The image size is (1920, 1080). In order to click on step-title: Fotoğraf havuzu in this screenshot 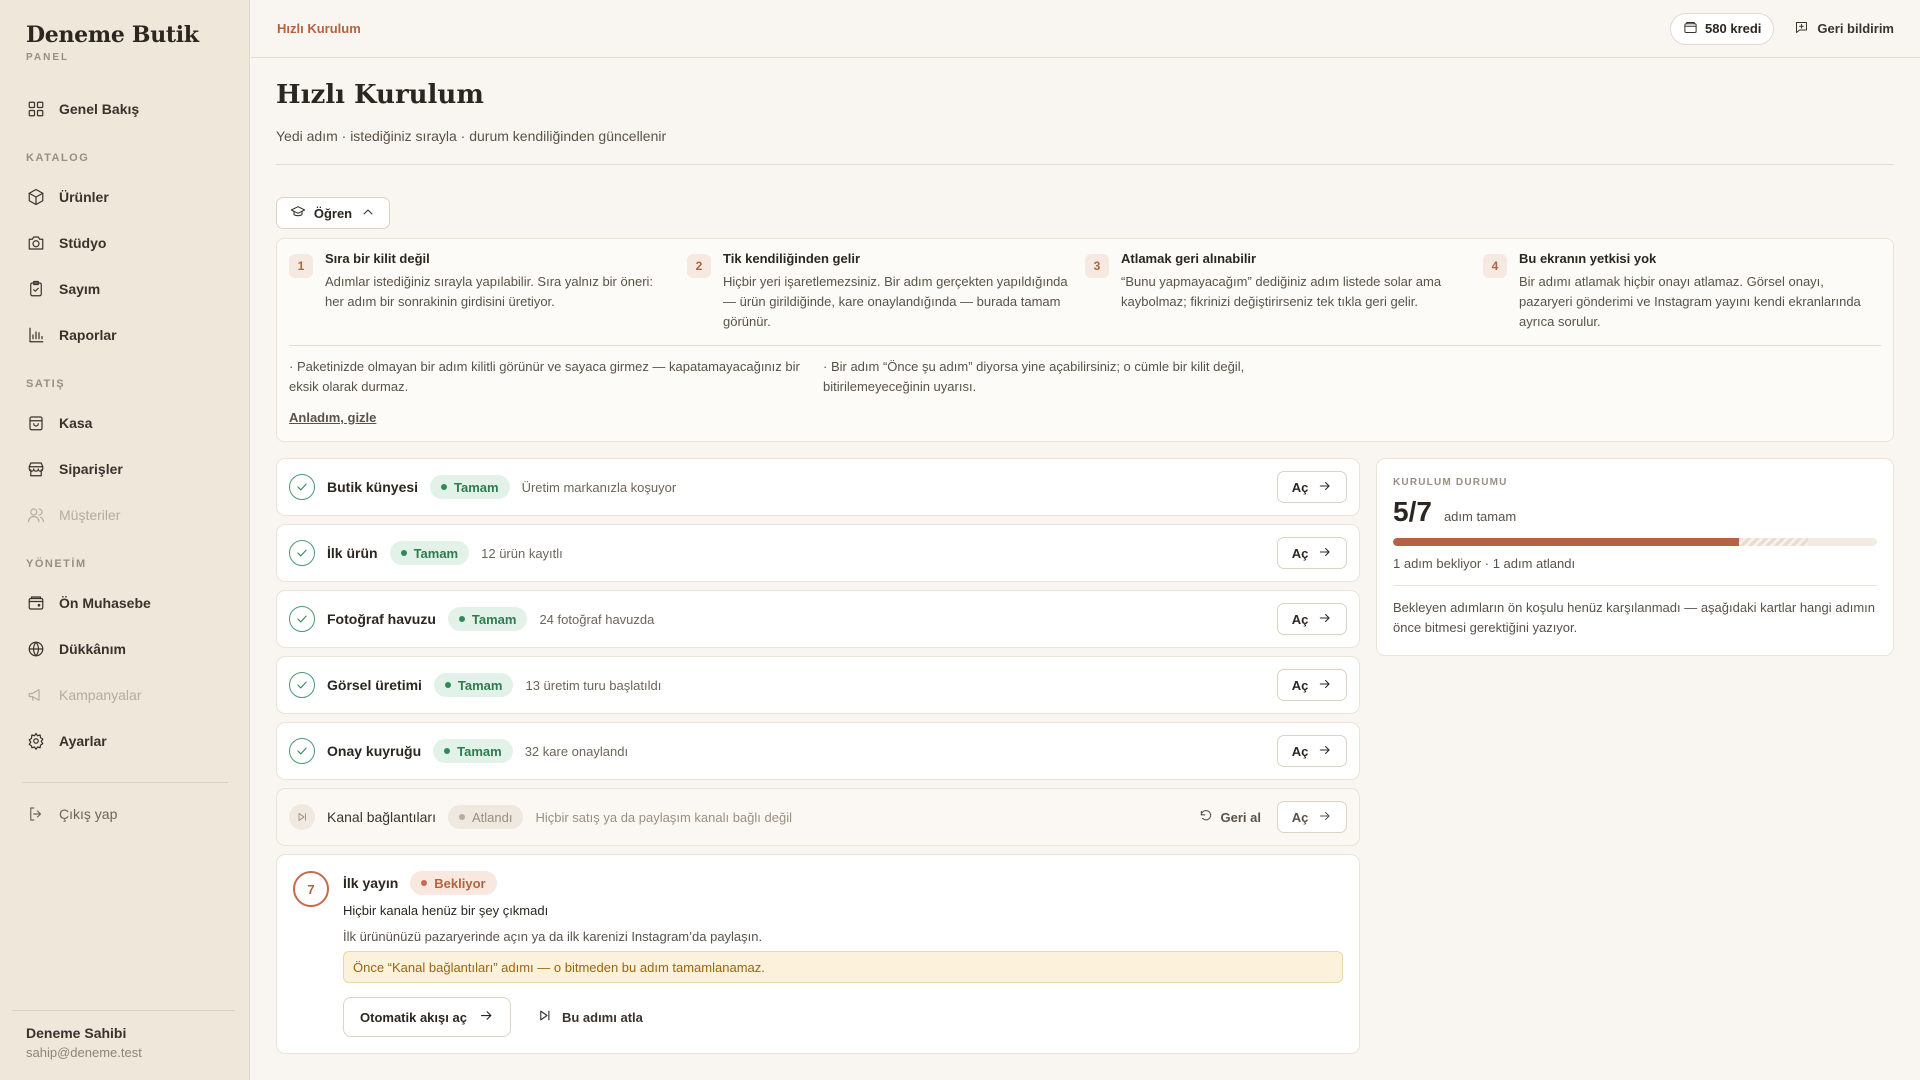, I will do `click(381, 619)`.